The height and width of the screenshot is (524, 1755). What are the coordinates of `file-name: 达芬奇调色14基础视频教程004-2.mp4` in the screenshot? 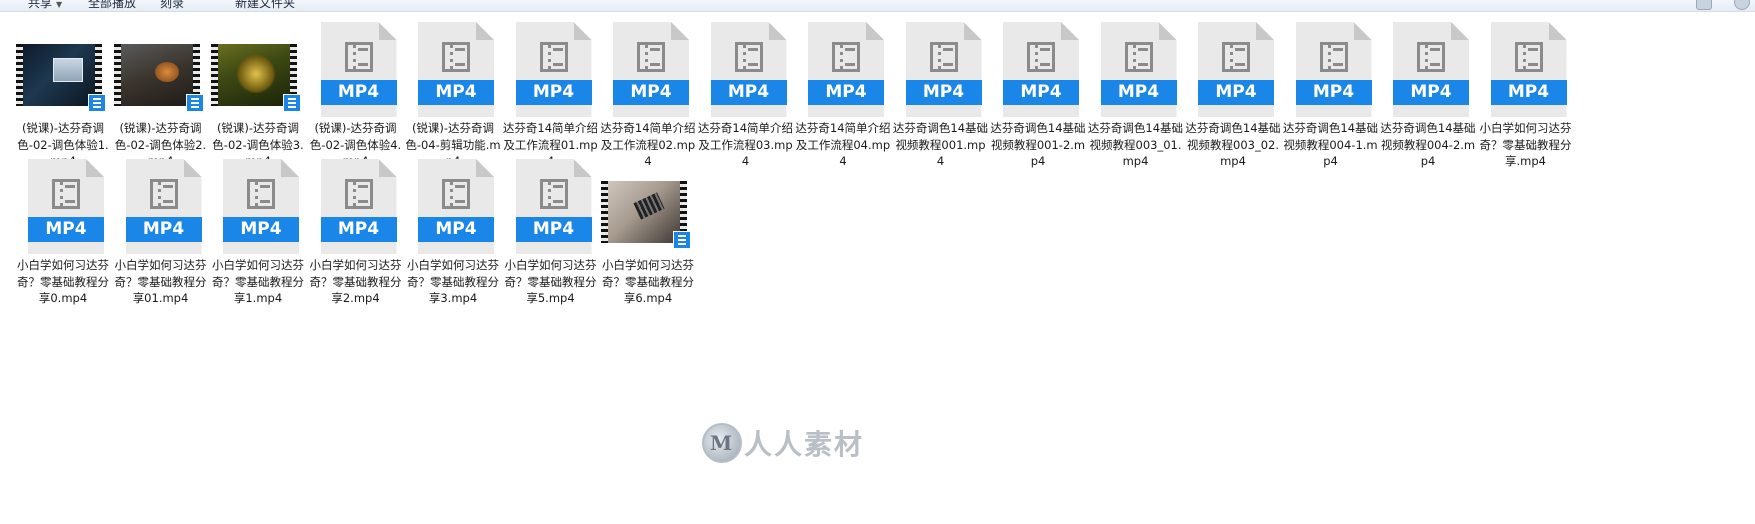 It's located at (1428, 144).